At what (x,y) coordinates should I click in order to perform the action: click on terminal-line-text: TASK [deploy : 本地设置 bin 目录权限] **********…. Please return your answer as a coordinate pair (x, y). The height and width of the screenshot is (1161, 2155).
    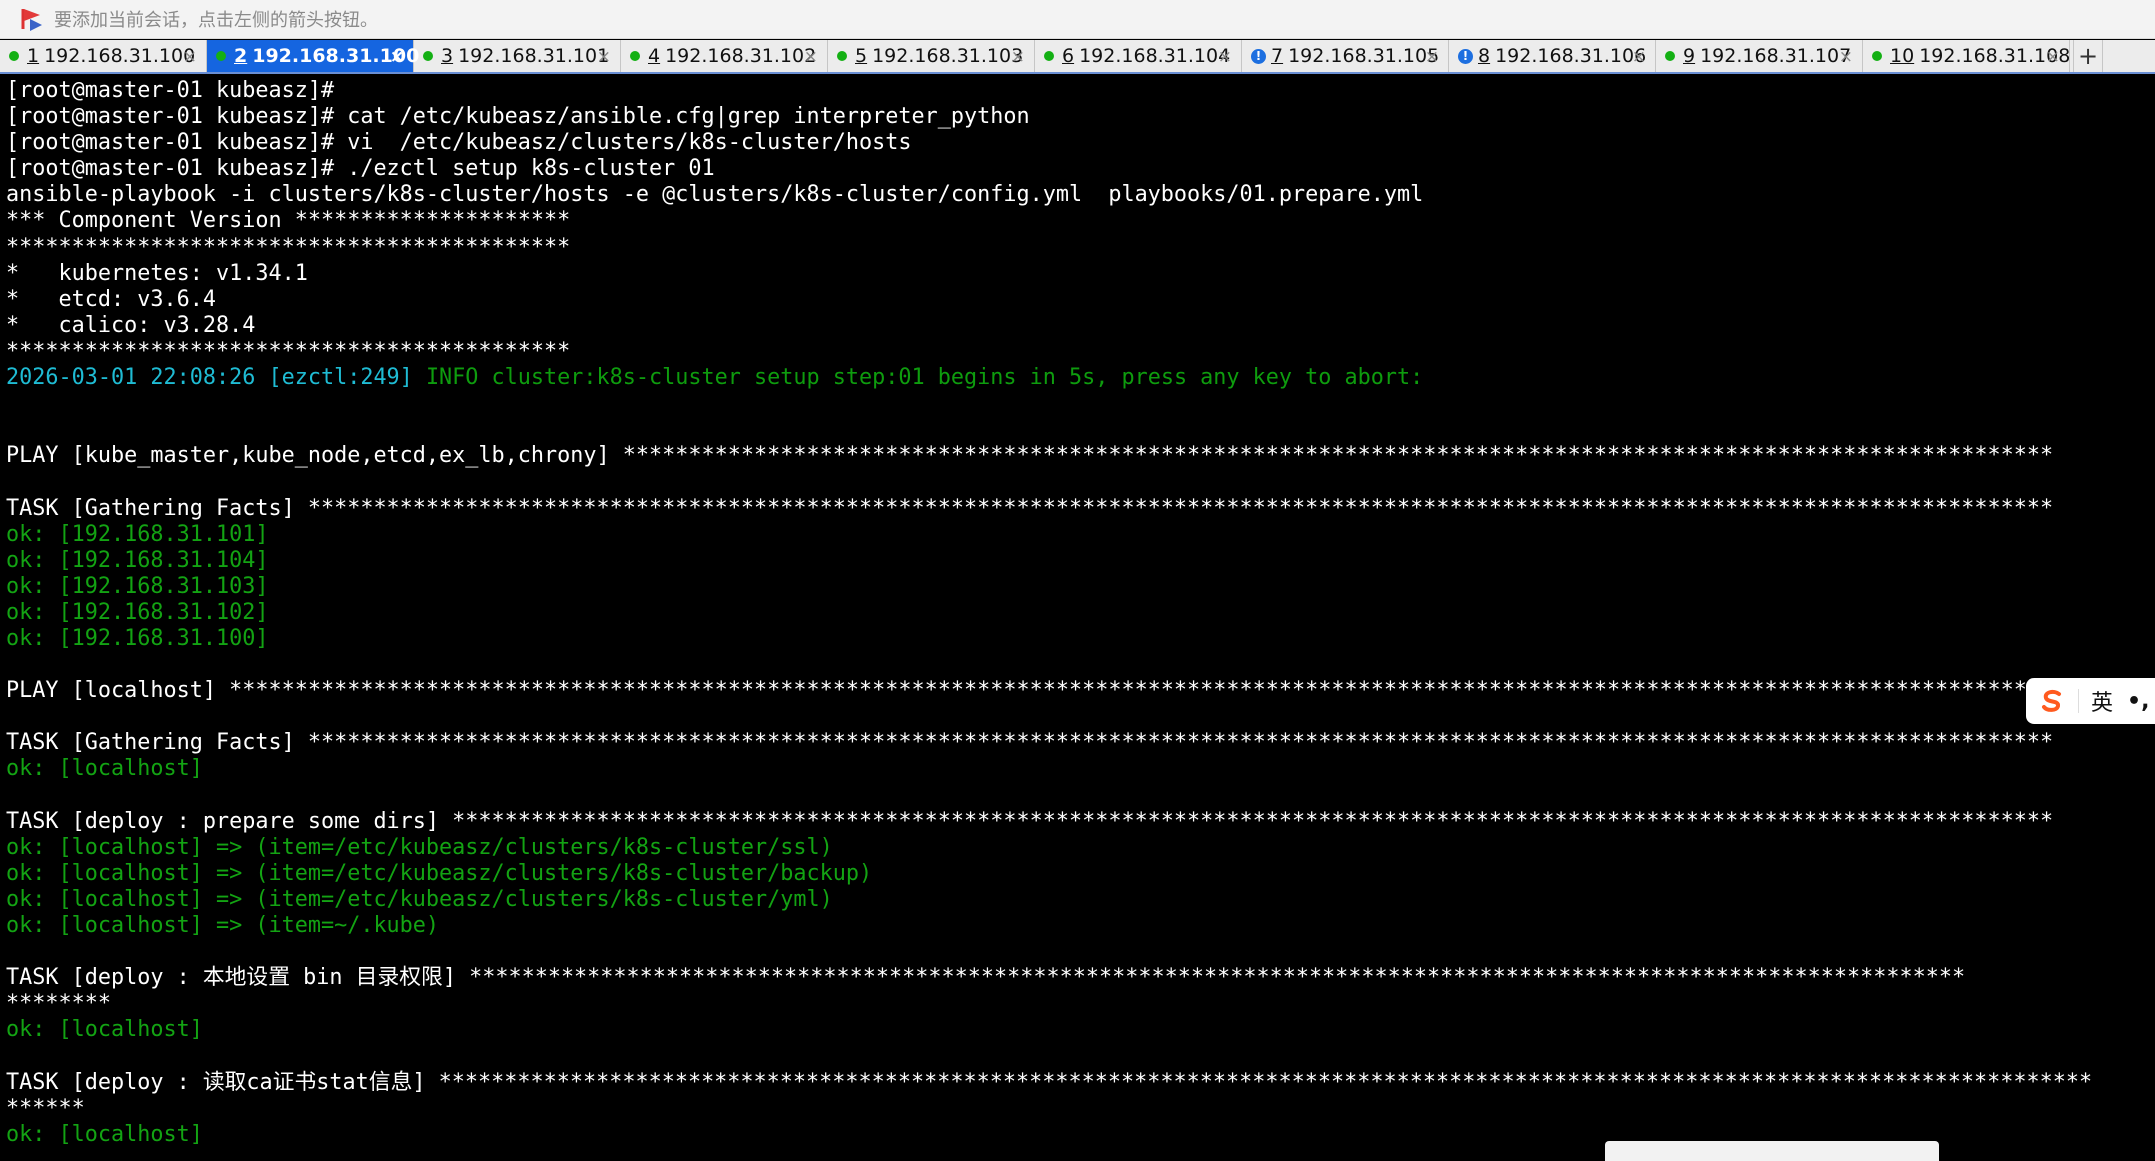
    Looking at the image, I should click on (986, 978).